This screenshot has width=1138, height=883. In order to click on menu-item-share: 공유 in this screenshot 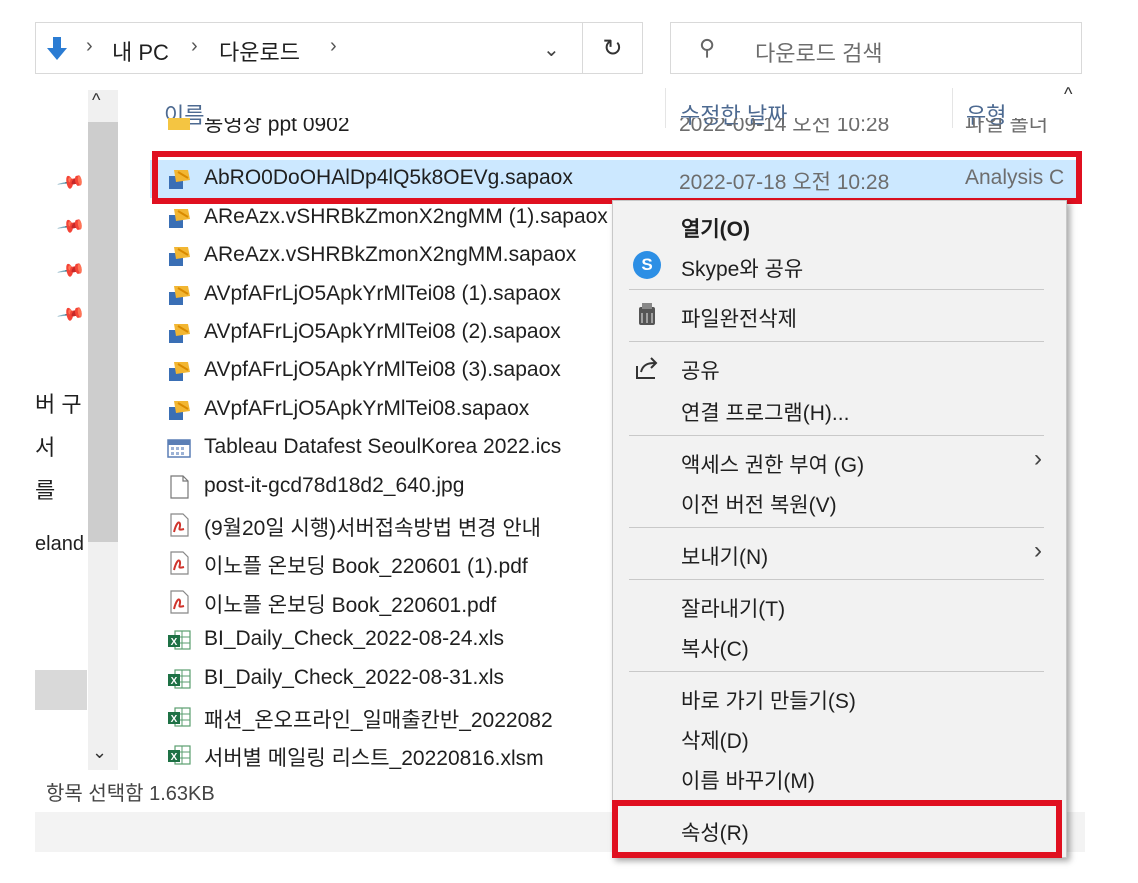, I will do `click(700, 370)`.